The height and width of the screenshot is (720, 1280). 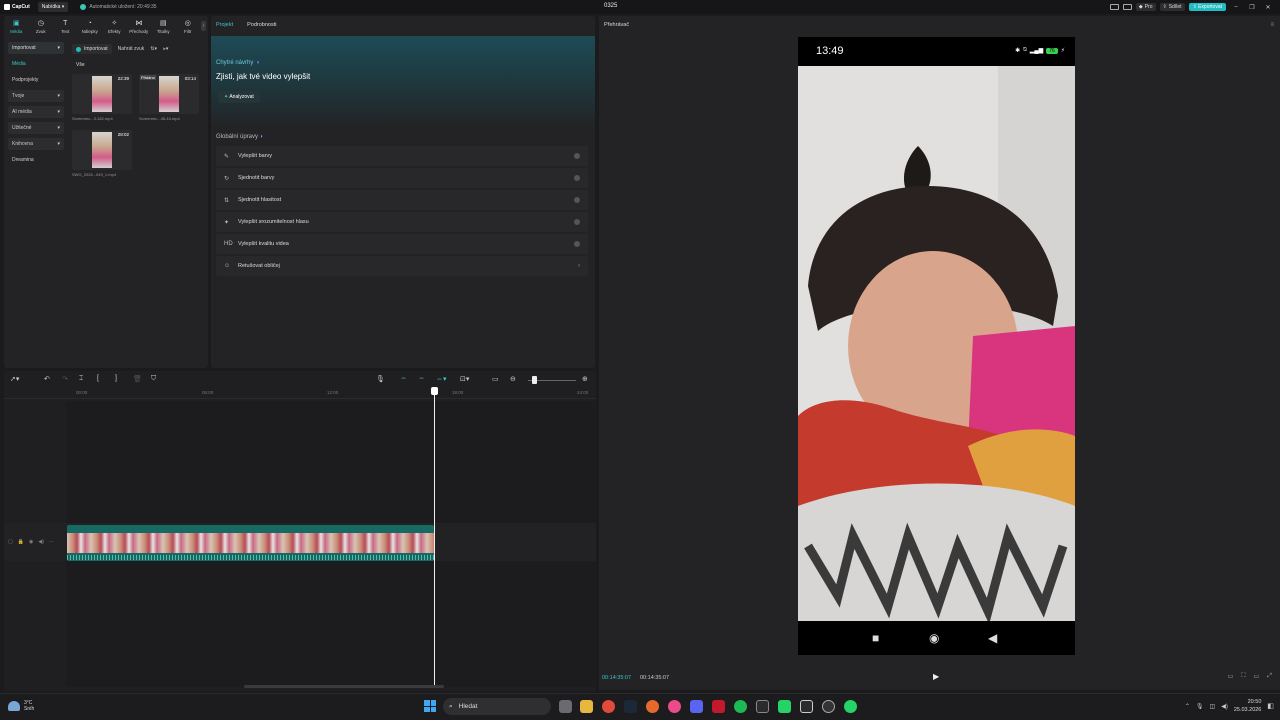 What do you see at coordinates (402, 244) in the screenshot?
I see `global-option: HD Vylepšit kvalitu videa` at bounding box center [402, 244].